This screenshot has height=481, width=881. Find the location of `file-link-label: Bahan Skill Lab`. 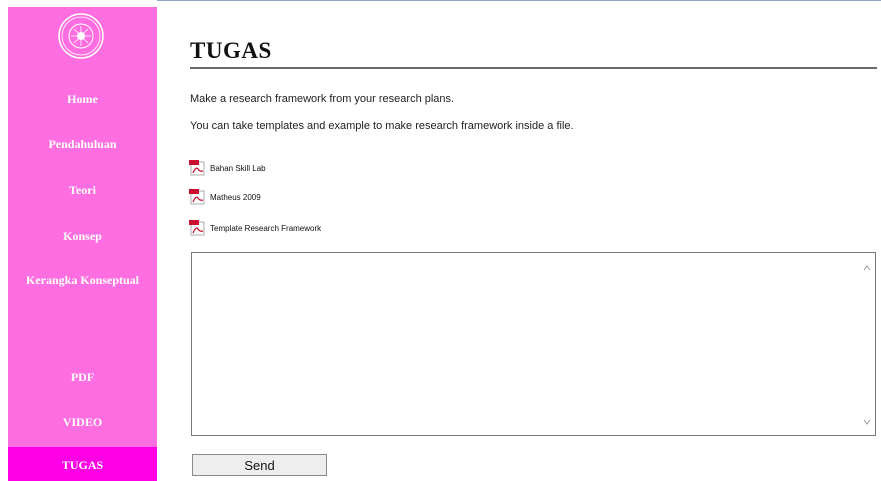

file-link-label: Bahan Skill Lab is located at coordinates (238, 168).